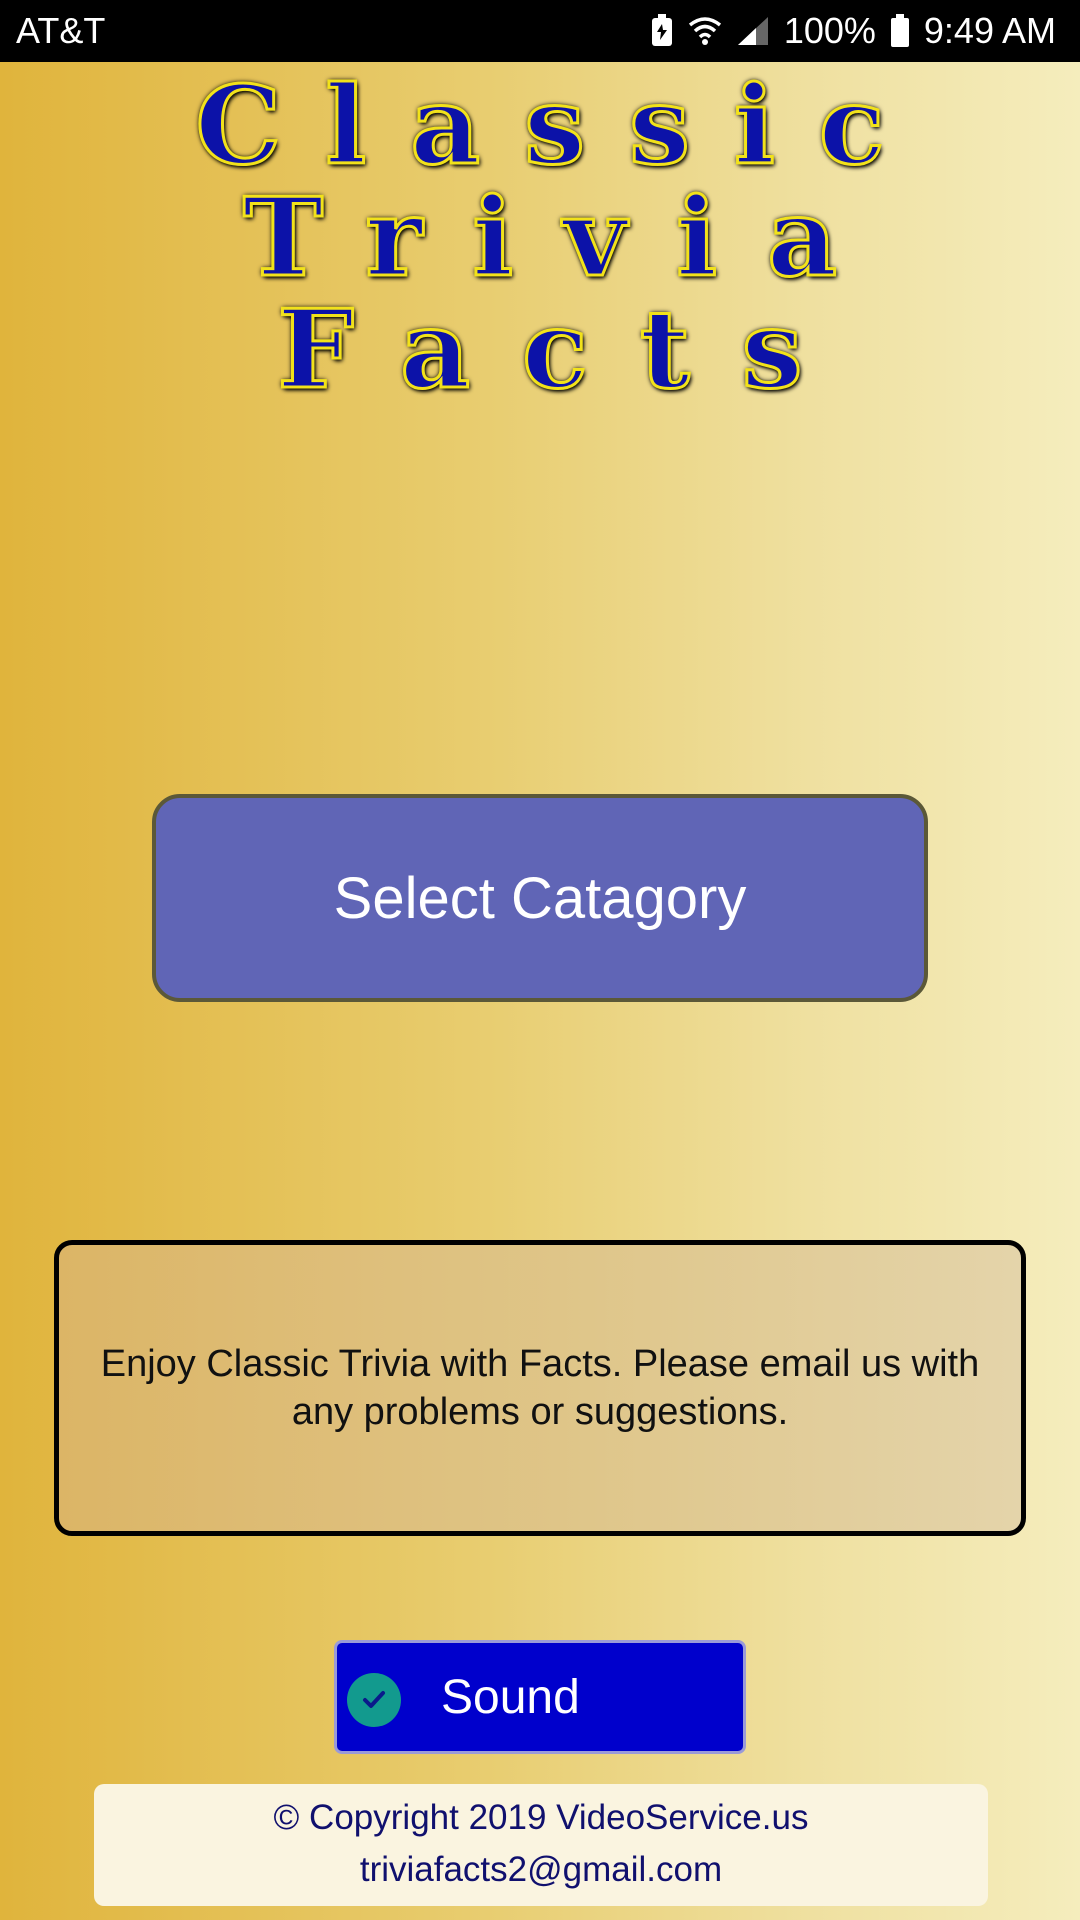 This screenshot has width=1080, height=1920. What do you see at coordinates (565, 350) in the screenshot?
I see `logo-line-facts: Facts` at bounding box center [565, 350].